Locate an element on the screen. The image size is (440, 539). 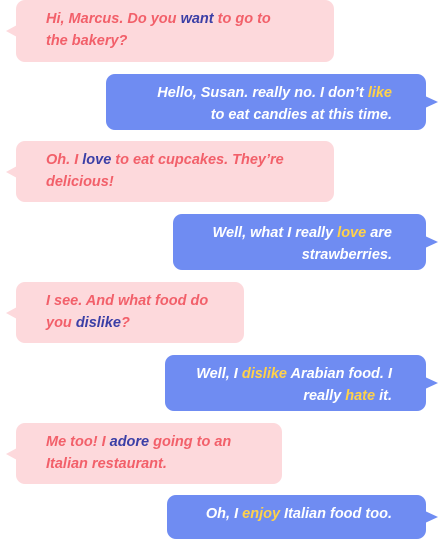
message-text-line: Well, what I really love are is located at coordinates (289, 233).